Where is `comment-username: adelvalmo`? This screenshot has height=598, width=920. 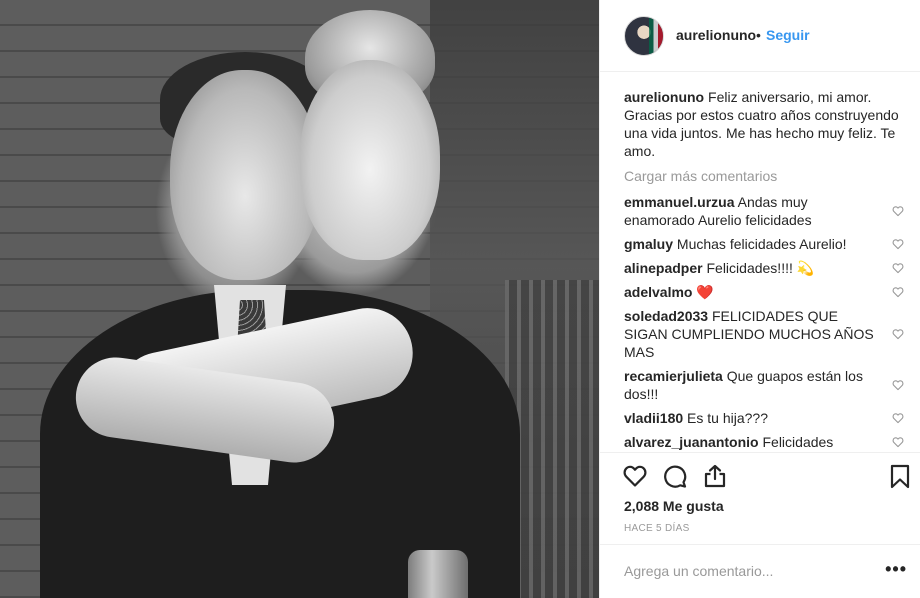 comment-username: adelvalmo is located at coordinates (658, 292).